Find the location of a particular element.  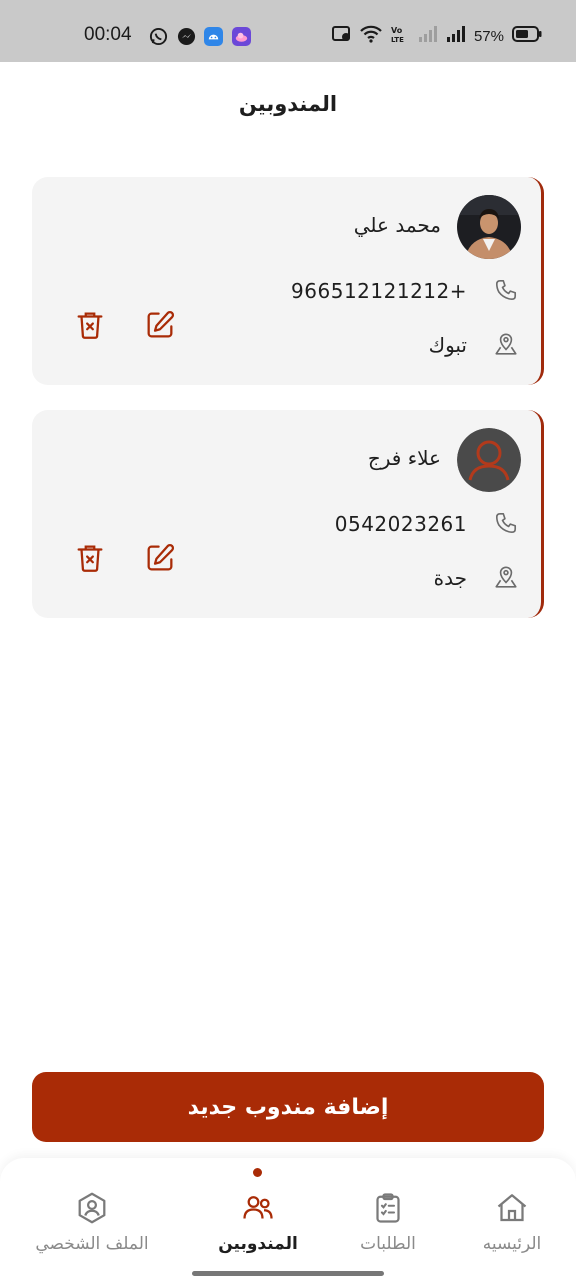

delegate-card: محمد علي 966512121212+ تبوك is located at coordinates (288, 281).